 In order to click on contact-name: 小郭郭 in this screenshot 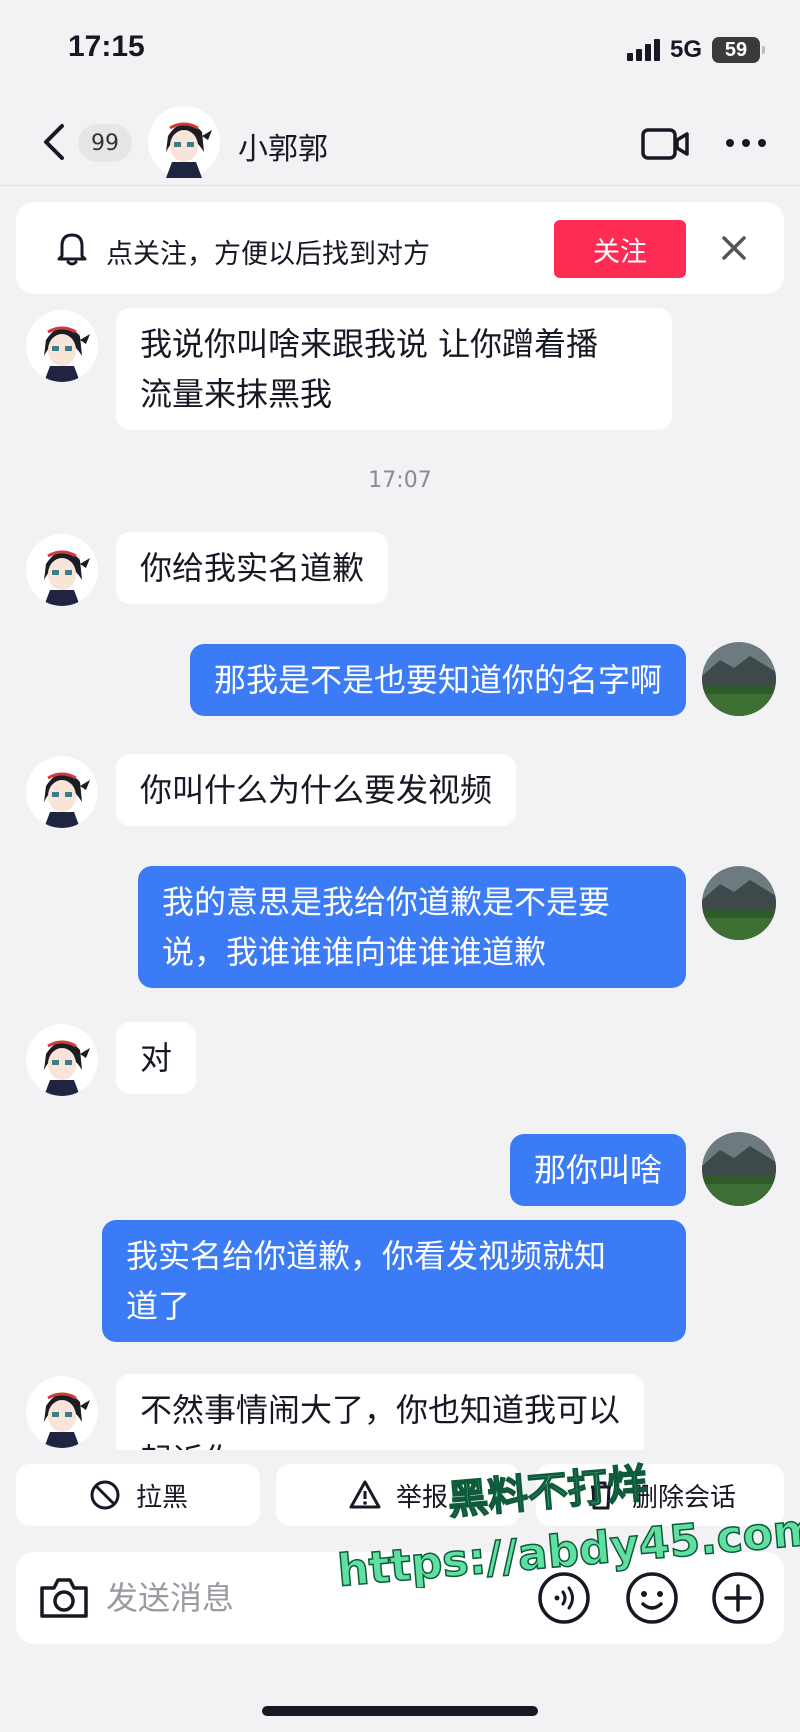, I will do `click(283, 146)`.